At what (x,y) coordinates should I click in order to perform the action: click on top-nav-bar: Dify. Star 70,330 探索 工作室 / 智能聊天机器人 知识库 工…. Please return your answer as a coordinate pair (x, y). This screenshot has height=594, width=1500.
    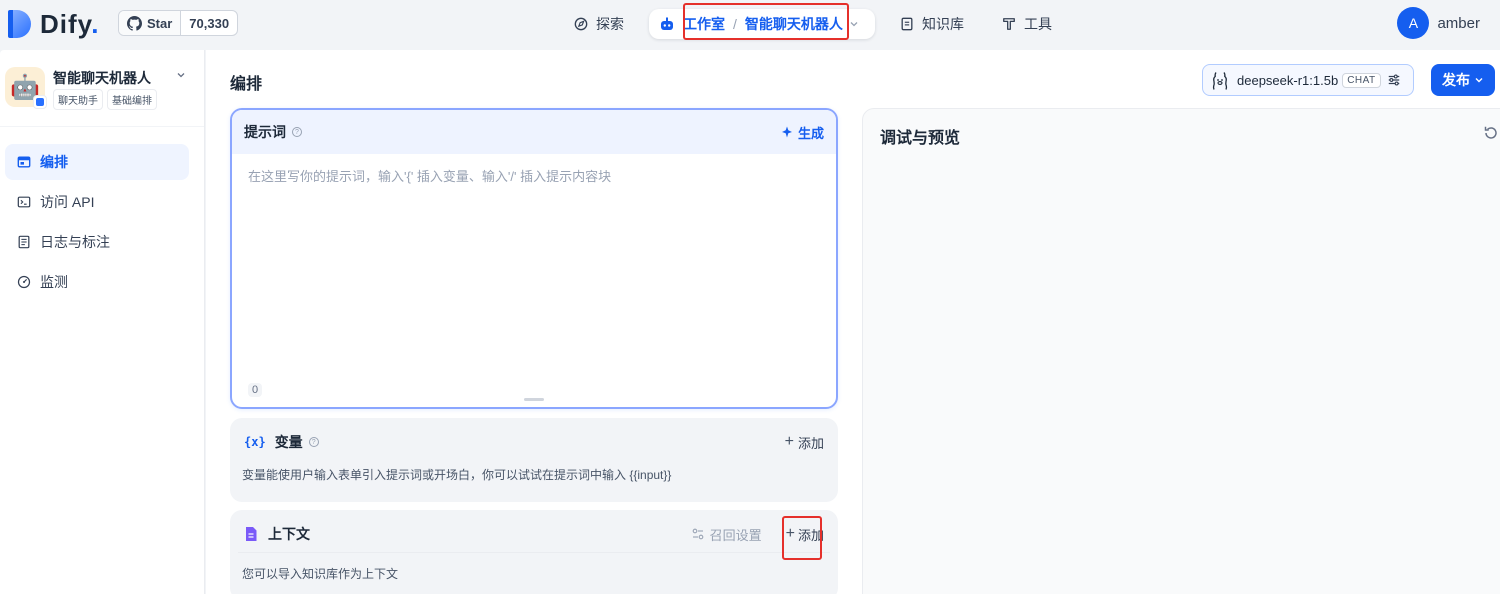
    Looking at the image, I should click on (750, 24).